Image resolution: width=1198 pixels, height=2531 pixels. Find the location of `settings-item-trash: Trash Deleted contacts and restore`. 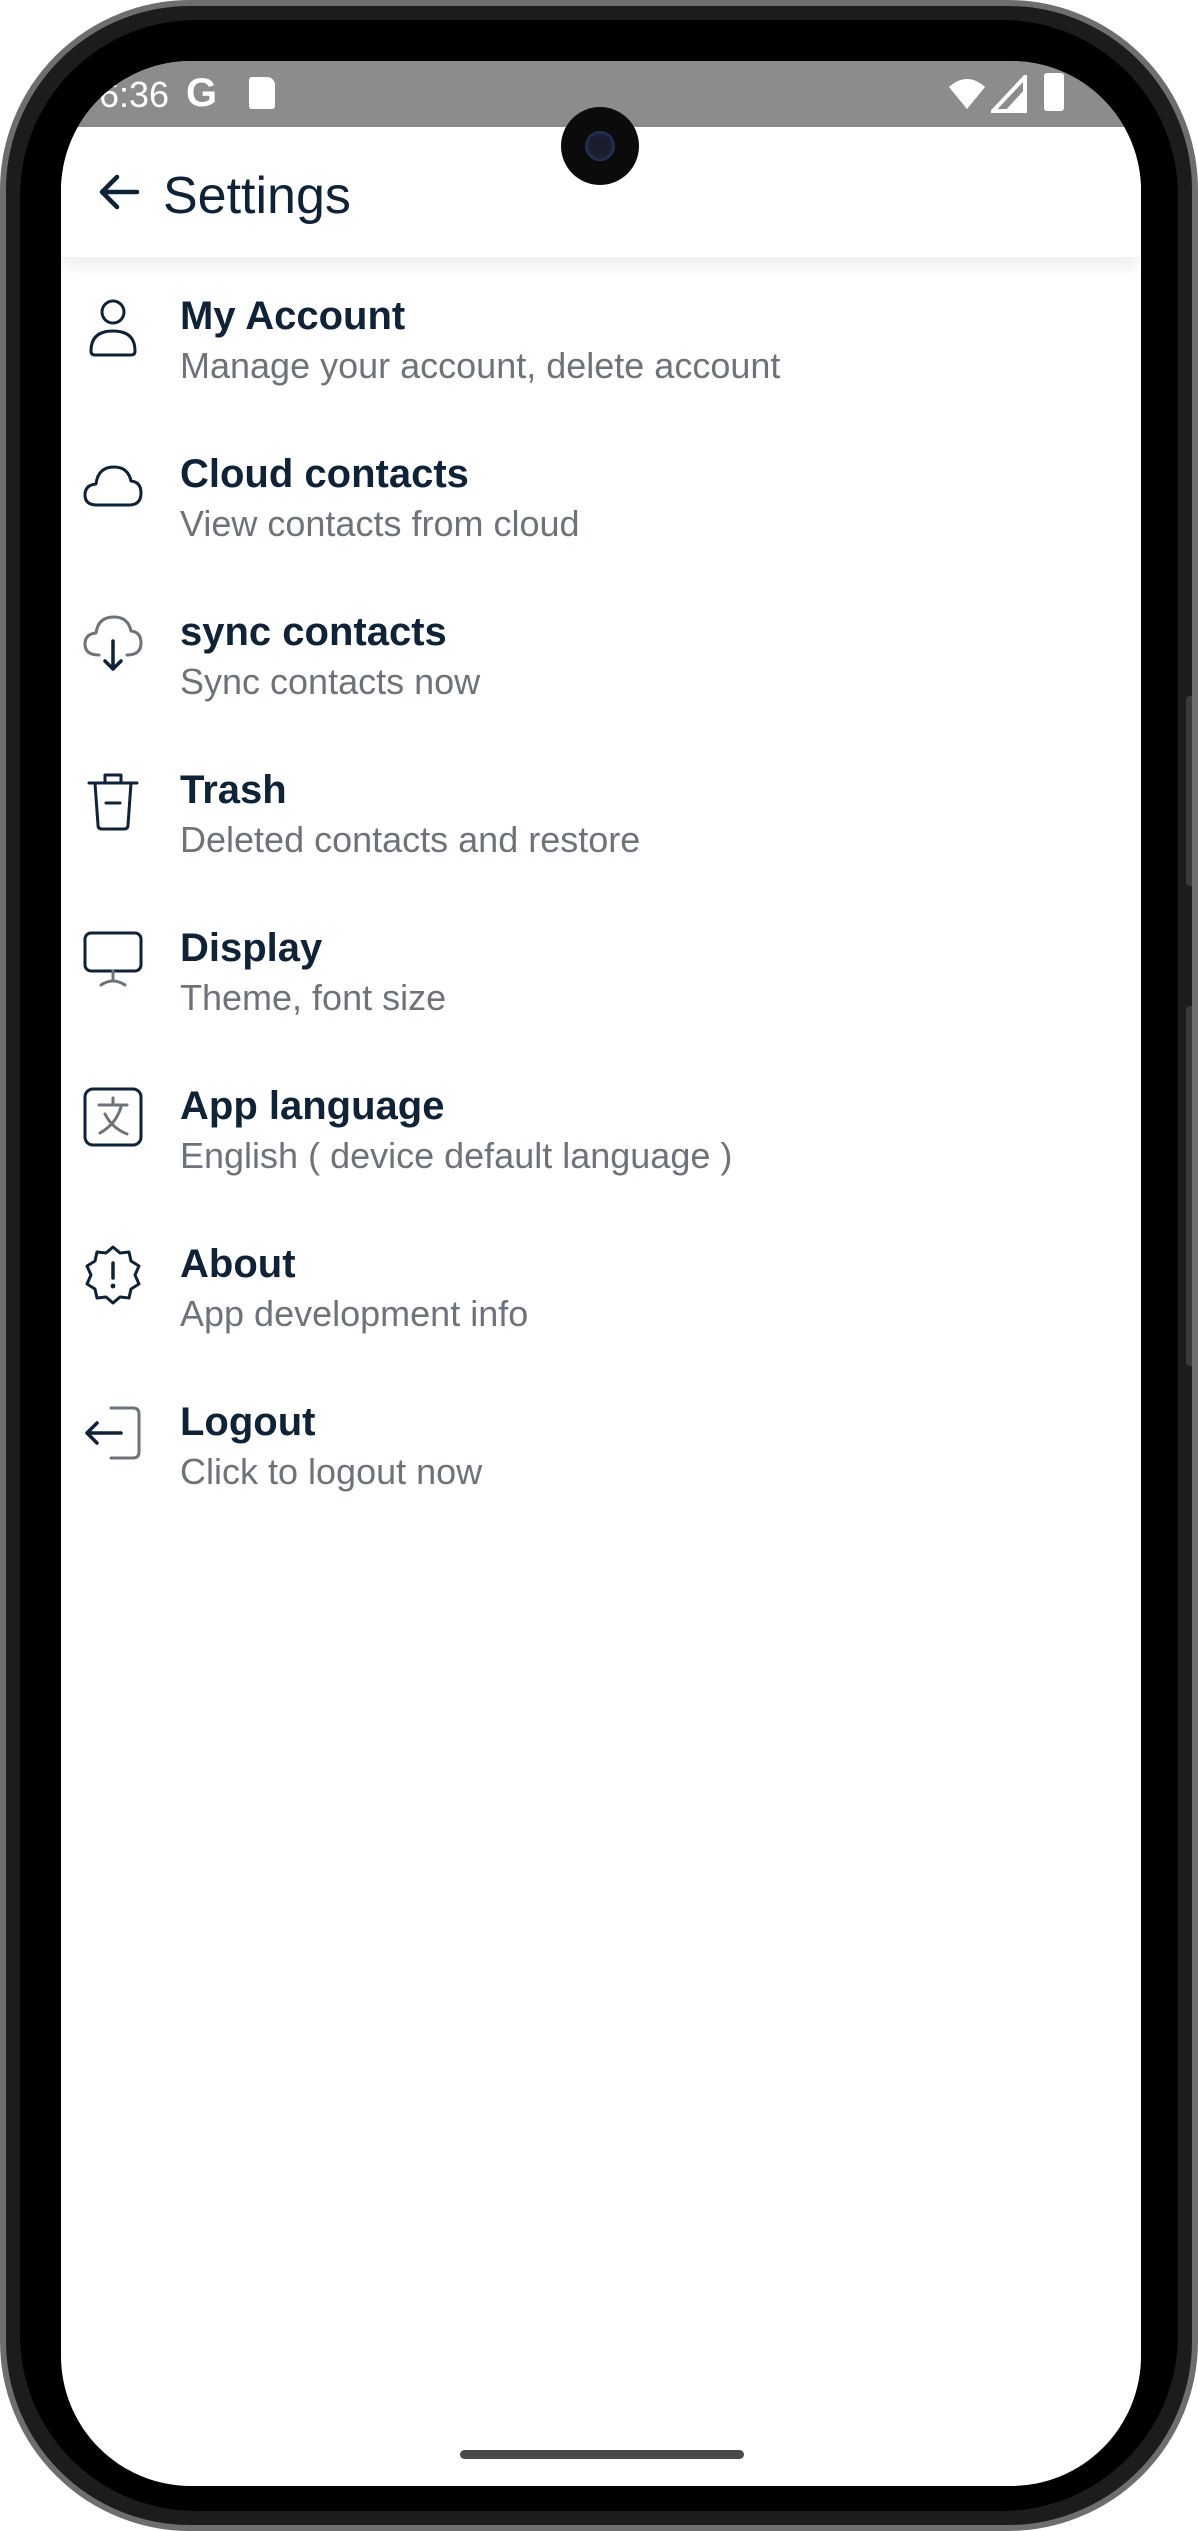

settings-item-trash: Trash Deleted contacts and restore is located at coordinates (601, 810).